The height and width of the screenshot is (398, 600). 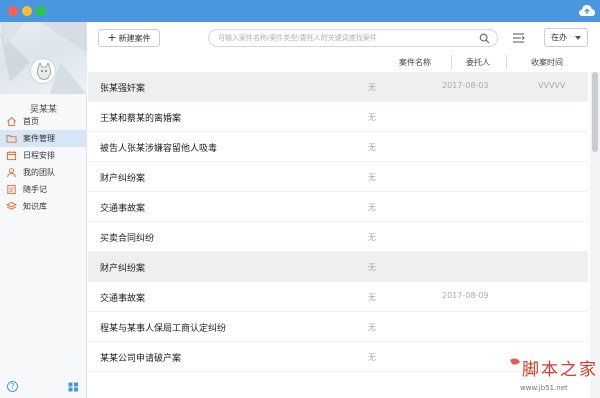 What do you see at coordinates (338, 117) in the screenshot?
I see `table-row: 王某和蔡某的离婚案 无` at bounding box center [338, 117].